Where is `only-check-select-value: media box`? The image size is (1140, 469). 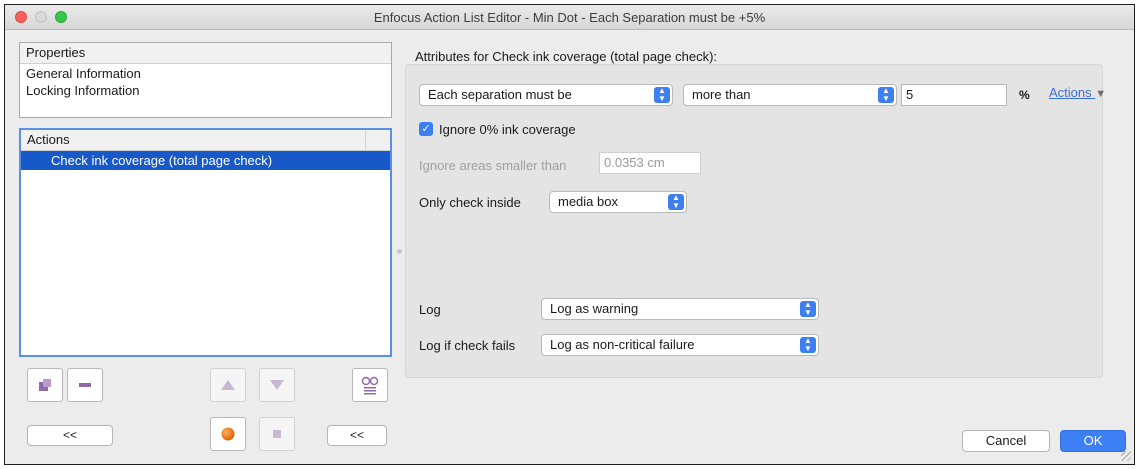 only-check-select-value: media box is located at coordinates (588, 201).